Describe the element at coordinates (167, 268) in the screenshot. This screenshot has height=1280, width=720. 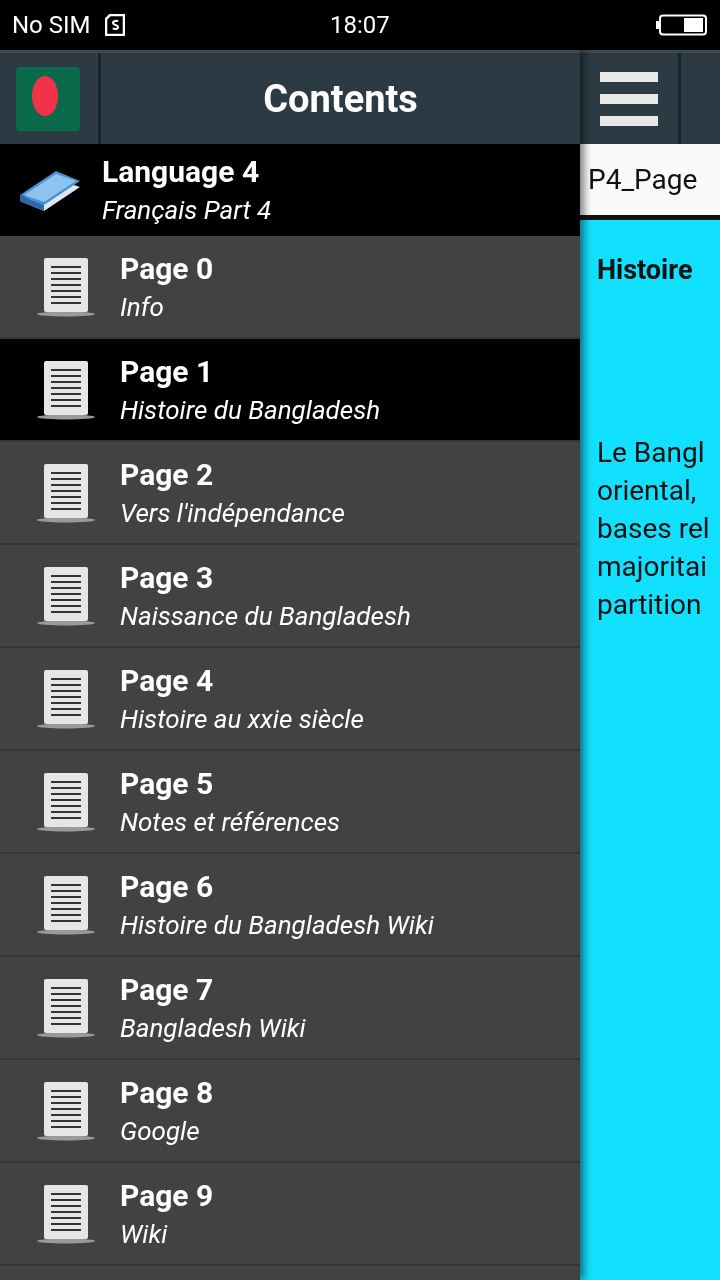
I see `item-title: Page 0` at that location.